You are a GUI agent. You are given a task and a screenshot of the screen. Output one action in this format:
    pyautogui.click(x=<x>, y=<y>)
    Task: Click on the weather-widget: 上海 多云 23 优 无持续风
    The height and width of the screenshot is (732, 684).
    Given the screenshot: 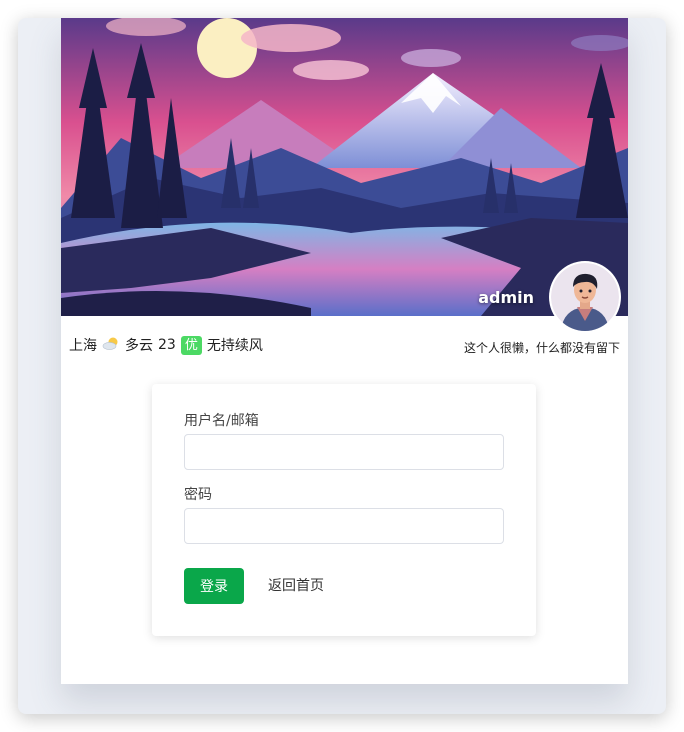 What is the action you would take?
    pyautogui.click(x=166, y=345)
    